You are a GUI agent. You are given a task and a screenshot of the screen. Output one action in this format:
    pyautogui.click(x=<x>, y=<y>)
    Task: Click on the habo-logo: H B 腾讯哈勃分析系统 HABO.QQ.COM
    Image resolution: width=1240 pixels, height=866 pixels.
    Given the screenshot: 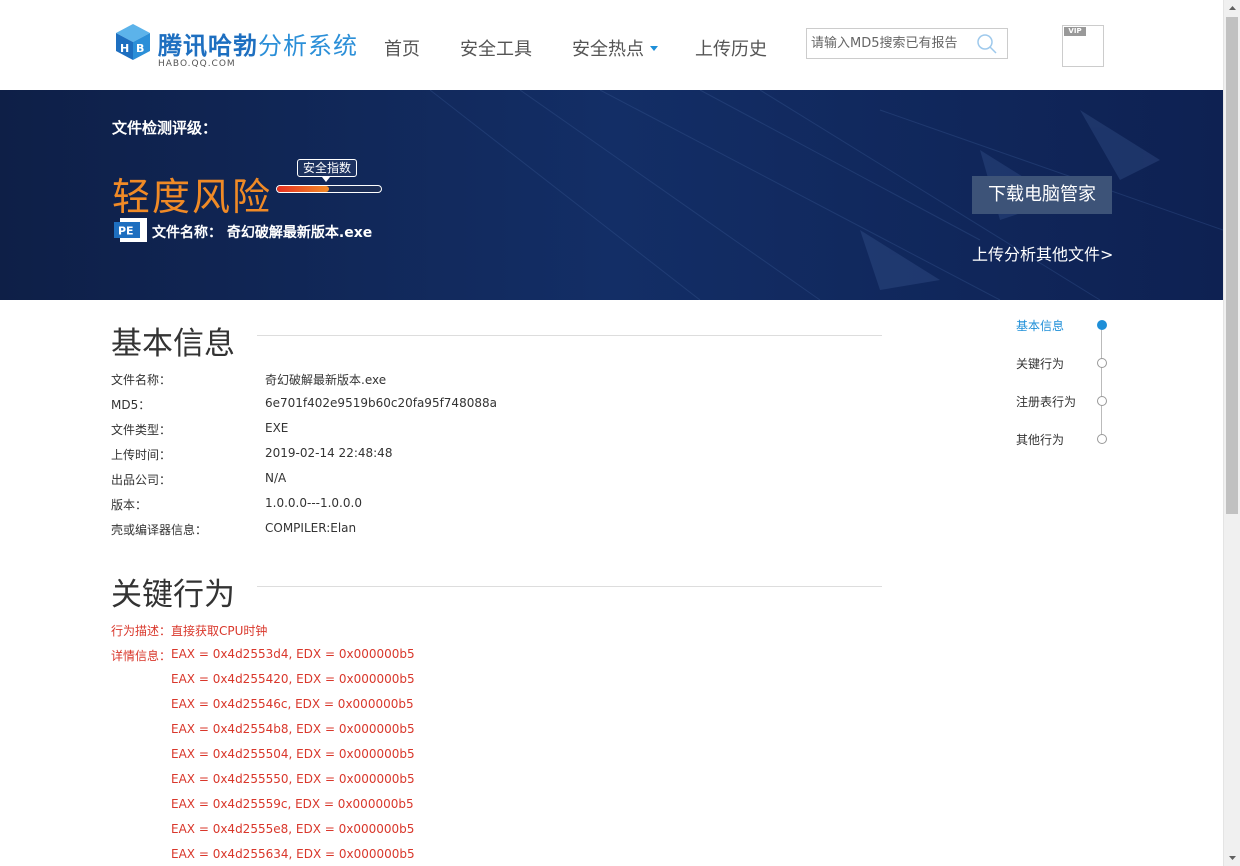 What is the action you would take?
    pyautogui.click(x=234, y=46)
    